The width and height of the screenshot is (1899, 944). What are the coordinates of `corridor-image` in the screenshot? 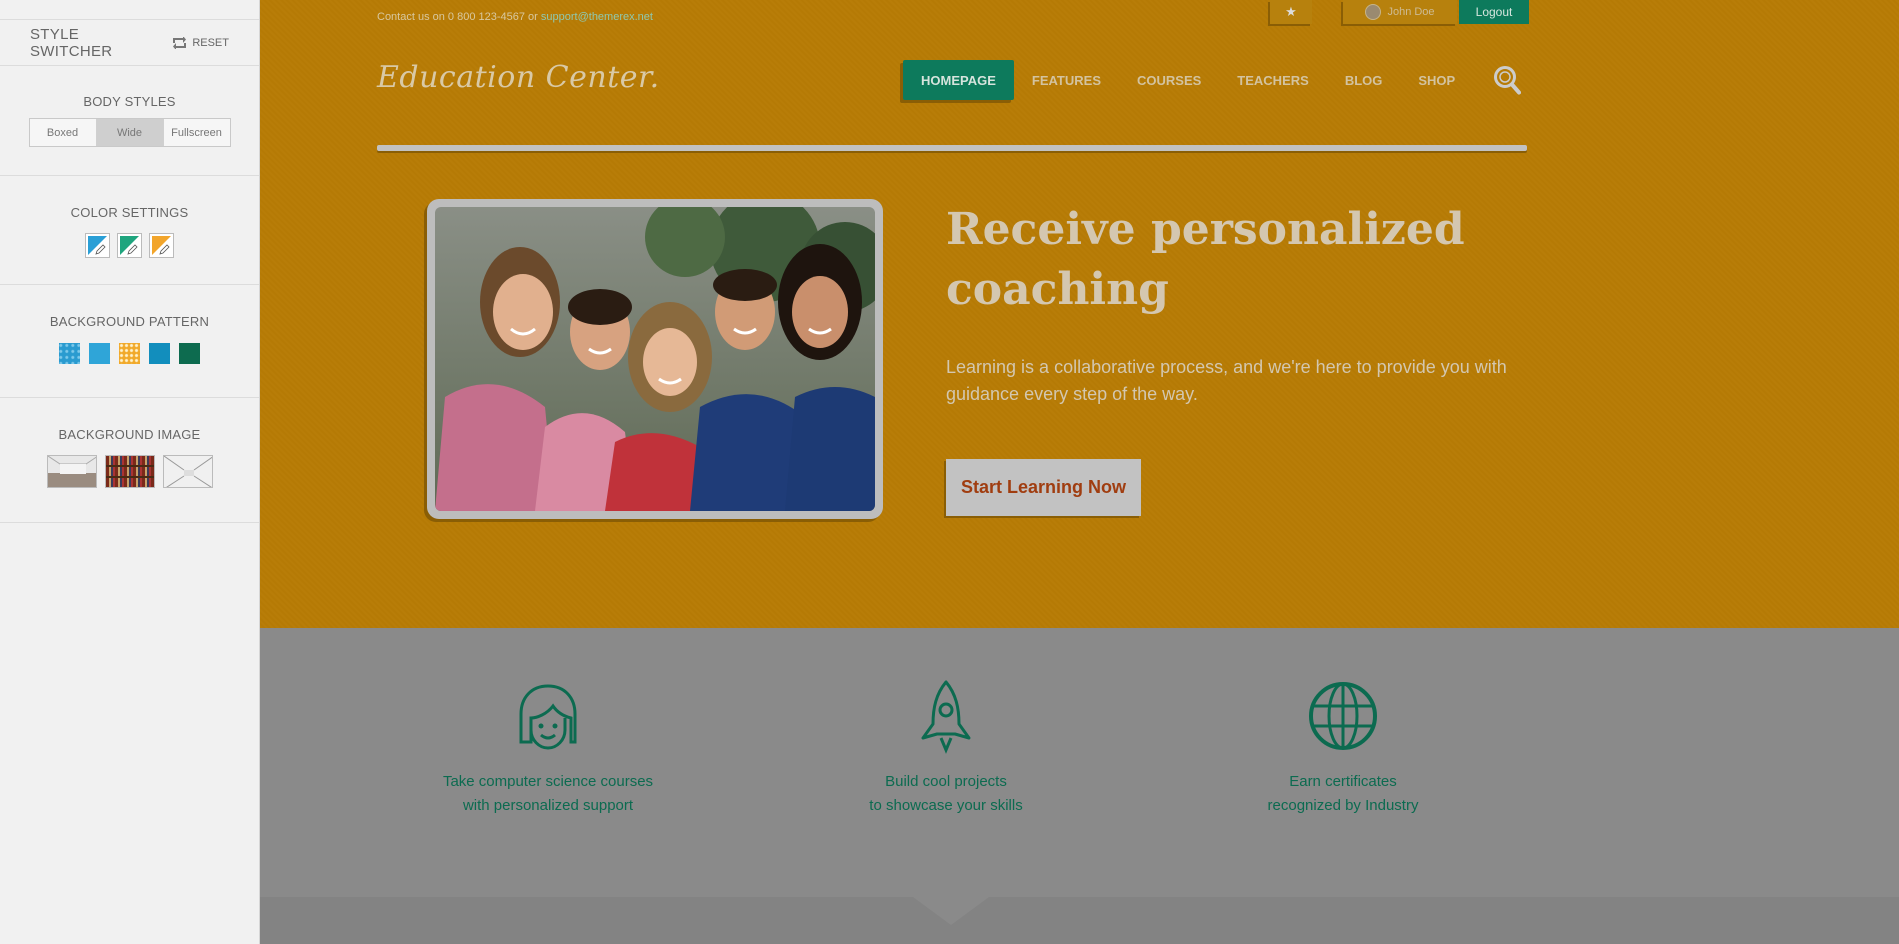 It's located at (187, 471).